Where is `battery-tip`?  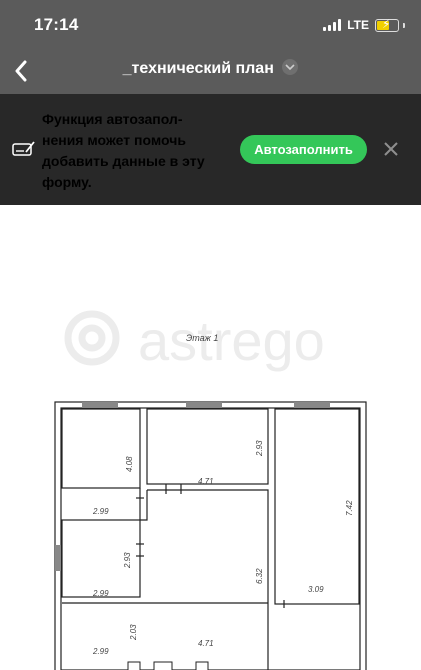 battery-tip is located at coordinates (404, 25).